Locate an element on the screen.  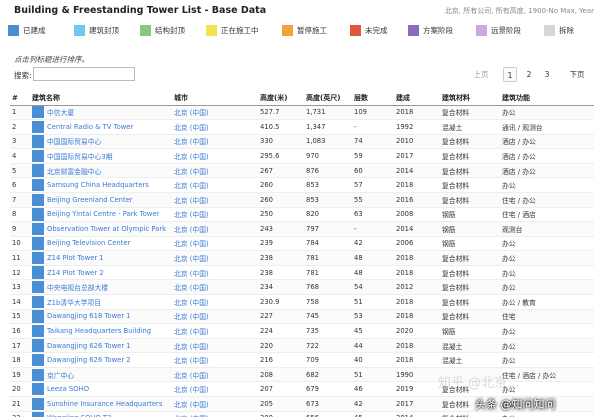
floors-cell: 48 is located at coordinates (373, 258).